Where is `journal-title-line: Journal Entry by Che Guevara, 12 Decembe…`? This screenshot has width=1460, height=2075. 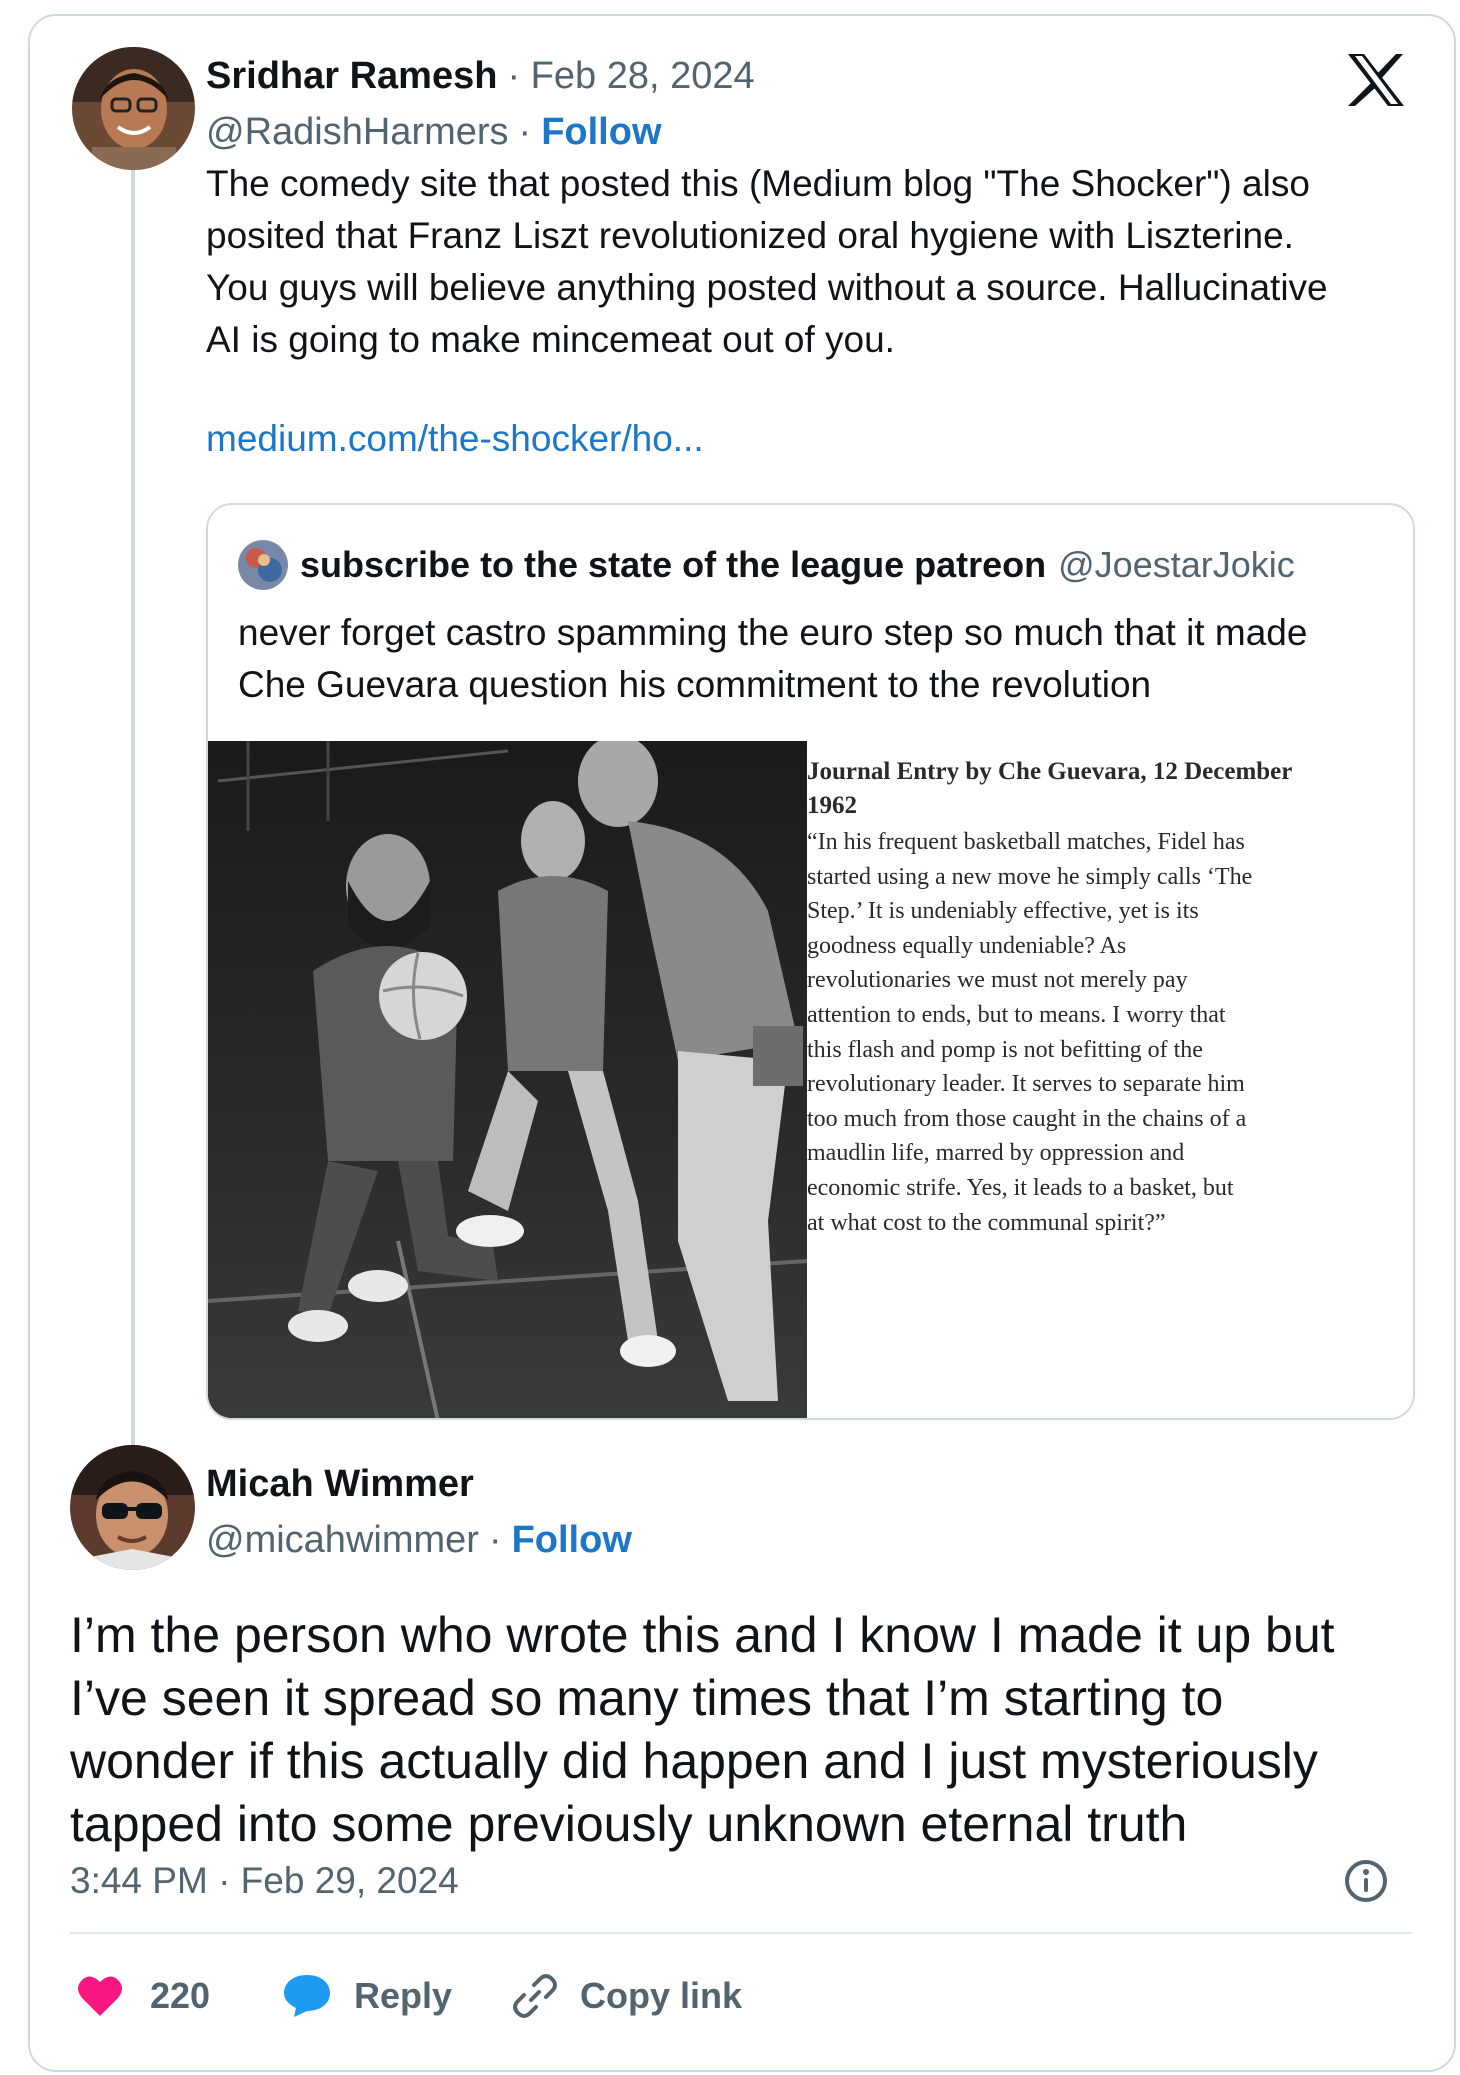 journal-title-line: Journal Entry by Che Guevara, 12 Decembe… is located at coordinates (1050, 771).